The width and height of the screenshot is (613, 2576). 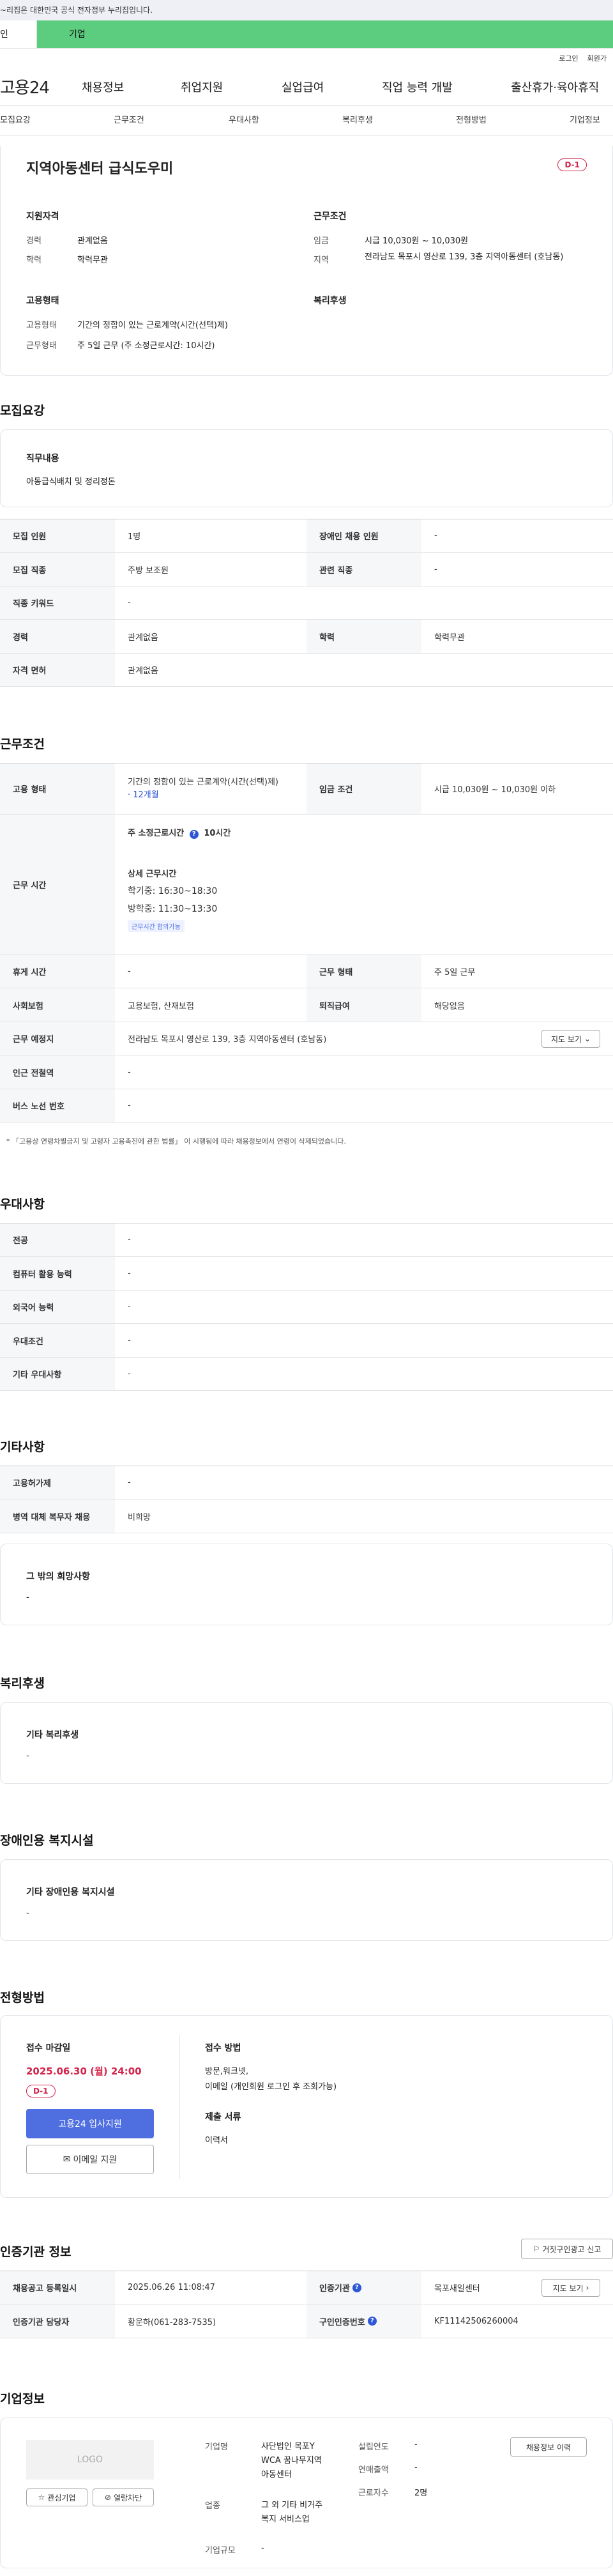 What do you see at coordinates (334, 2289) in the screenshot?
I see `cert-org-label: 인증기관` at bounding box center [334, 2289].